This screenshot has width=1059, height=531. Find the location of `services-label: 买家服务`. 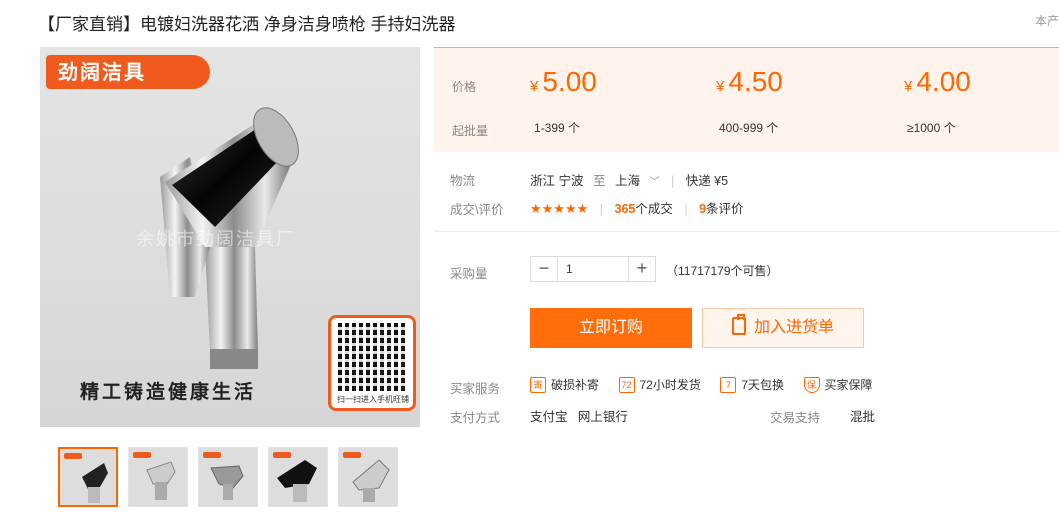

services-label: 买家服务 is located at coordinates (475, 389).